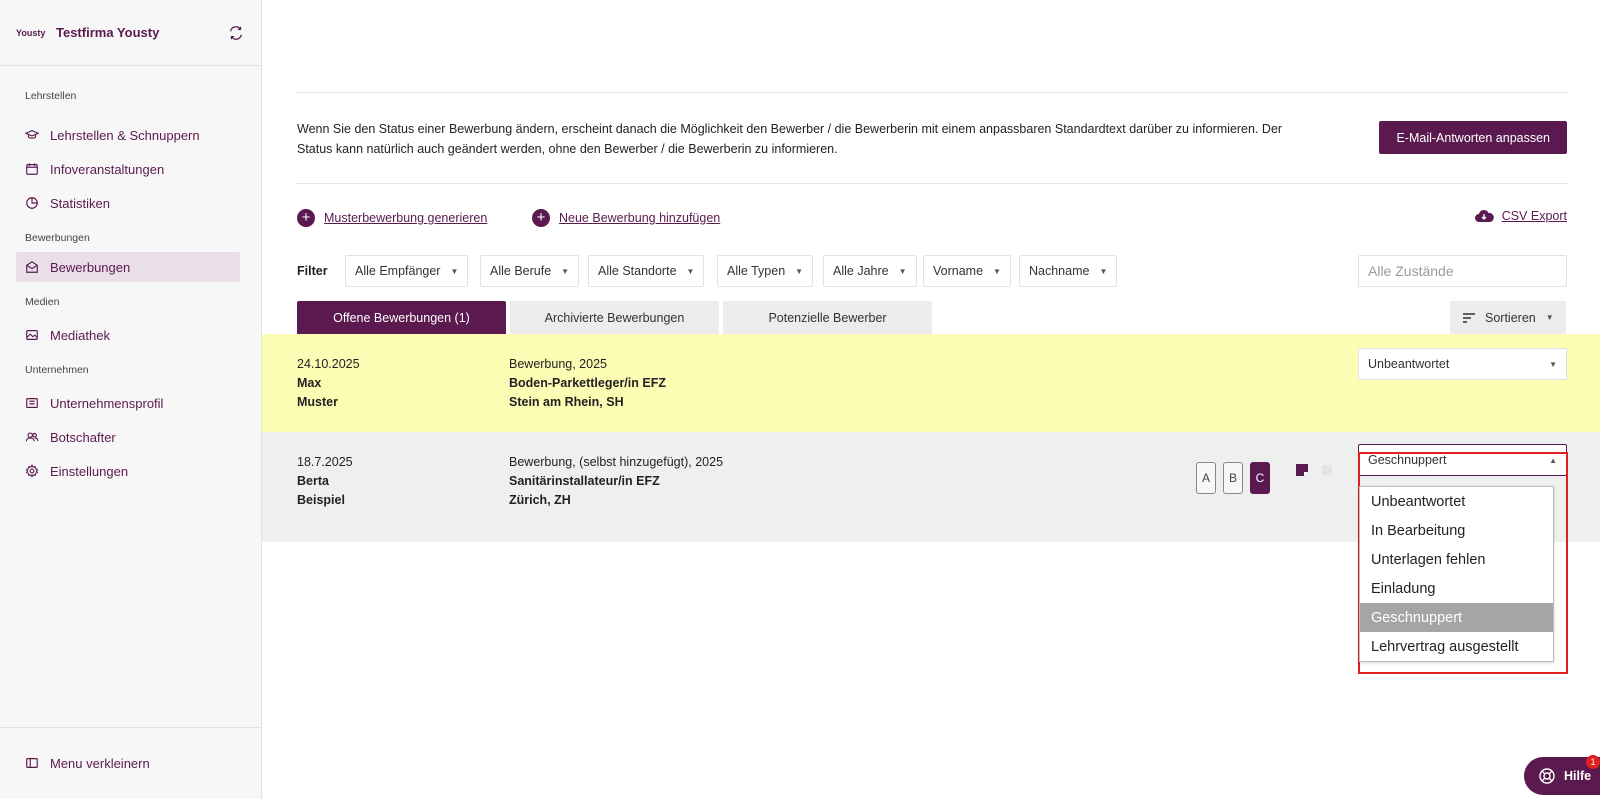 The height and width of the screenshot is (799, 1600). I want to click on add-application-link: + Neue Bewerbung hinzufügen, so click(626, 218).